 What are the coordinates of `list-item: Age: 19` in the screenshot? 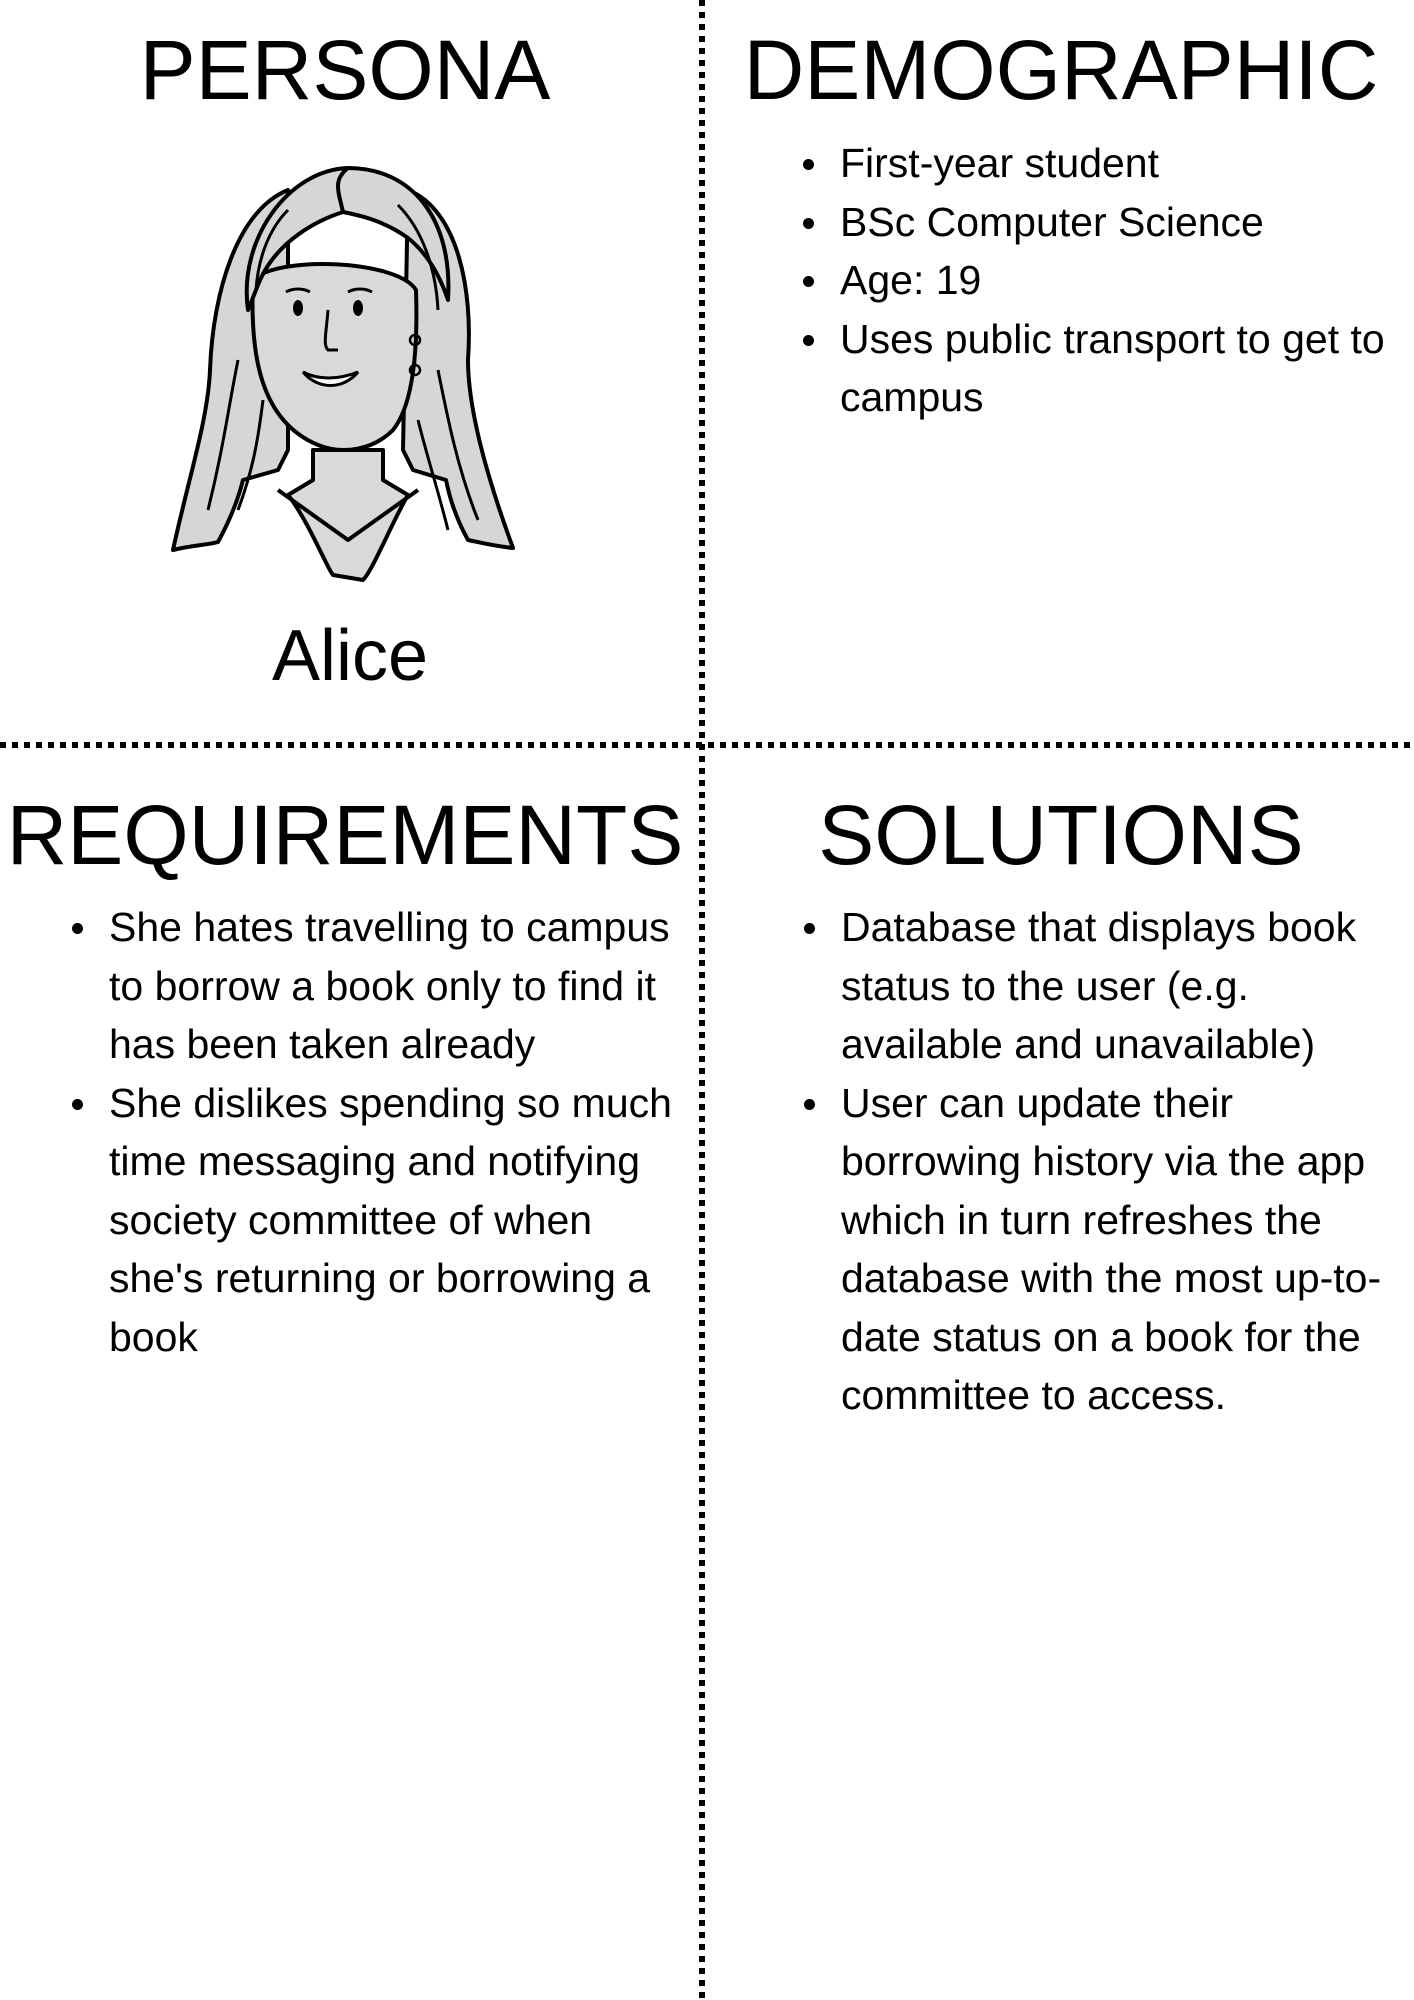 It's located at (1101, 280).